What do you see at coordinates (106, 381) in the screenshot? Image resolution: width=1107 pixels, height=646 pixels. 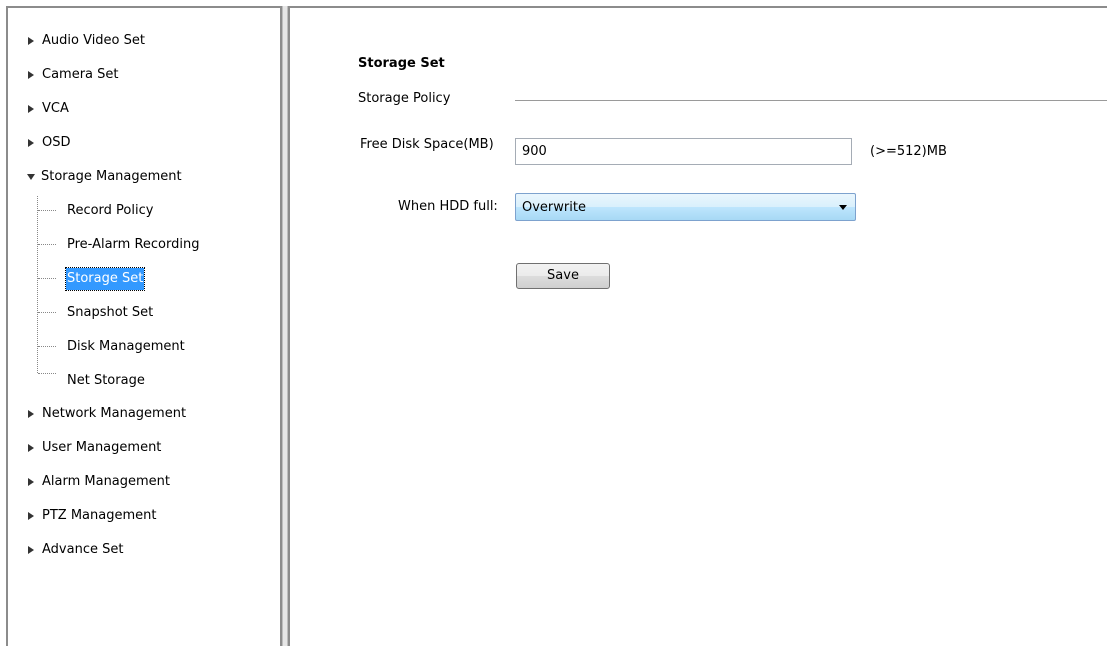 I see `sub-item-net-storage: Net Storage` at bounding box center [106, 381].